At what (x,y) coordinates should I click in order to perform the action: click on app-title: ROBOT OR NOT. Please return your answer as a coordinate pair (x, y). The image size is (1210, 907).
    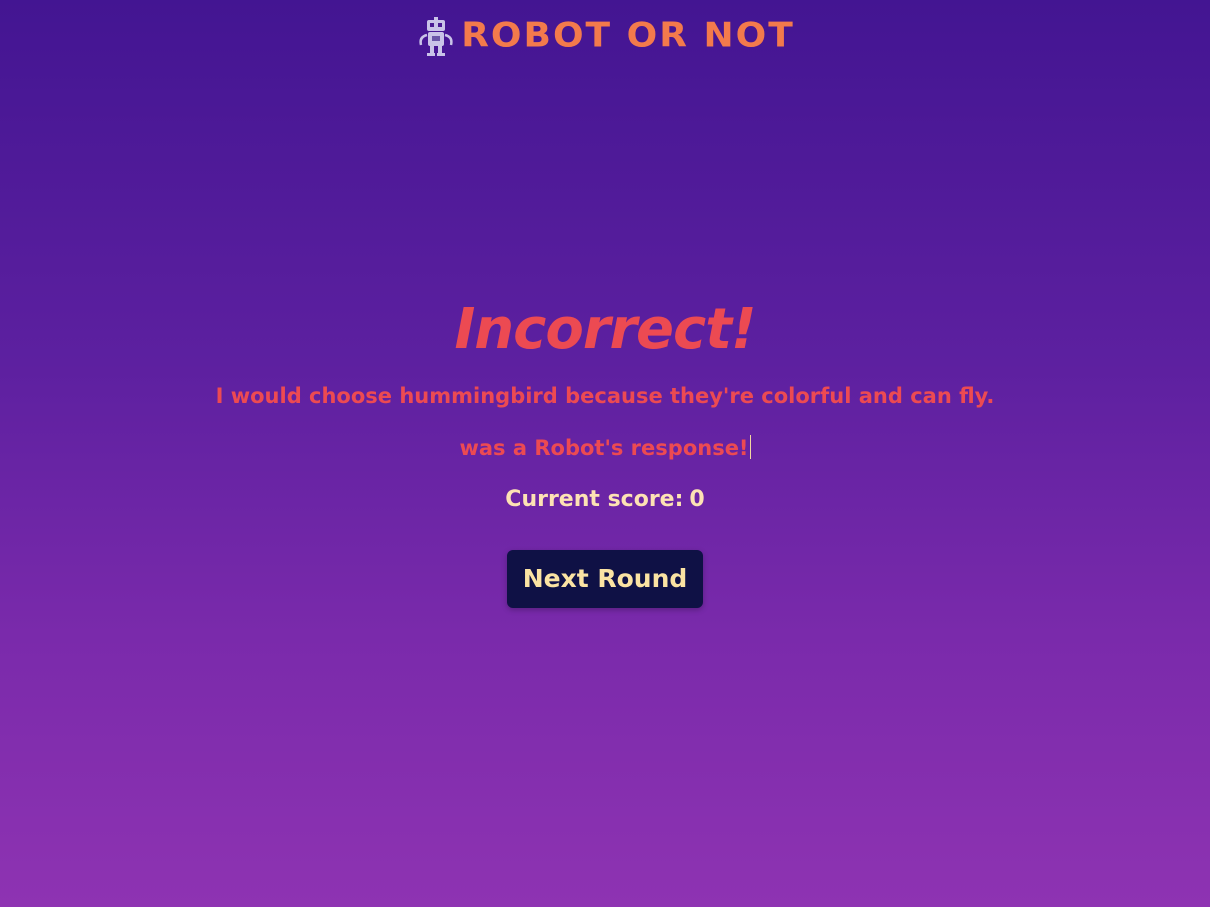
    Looking at the image, I should click on (628, 35).